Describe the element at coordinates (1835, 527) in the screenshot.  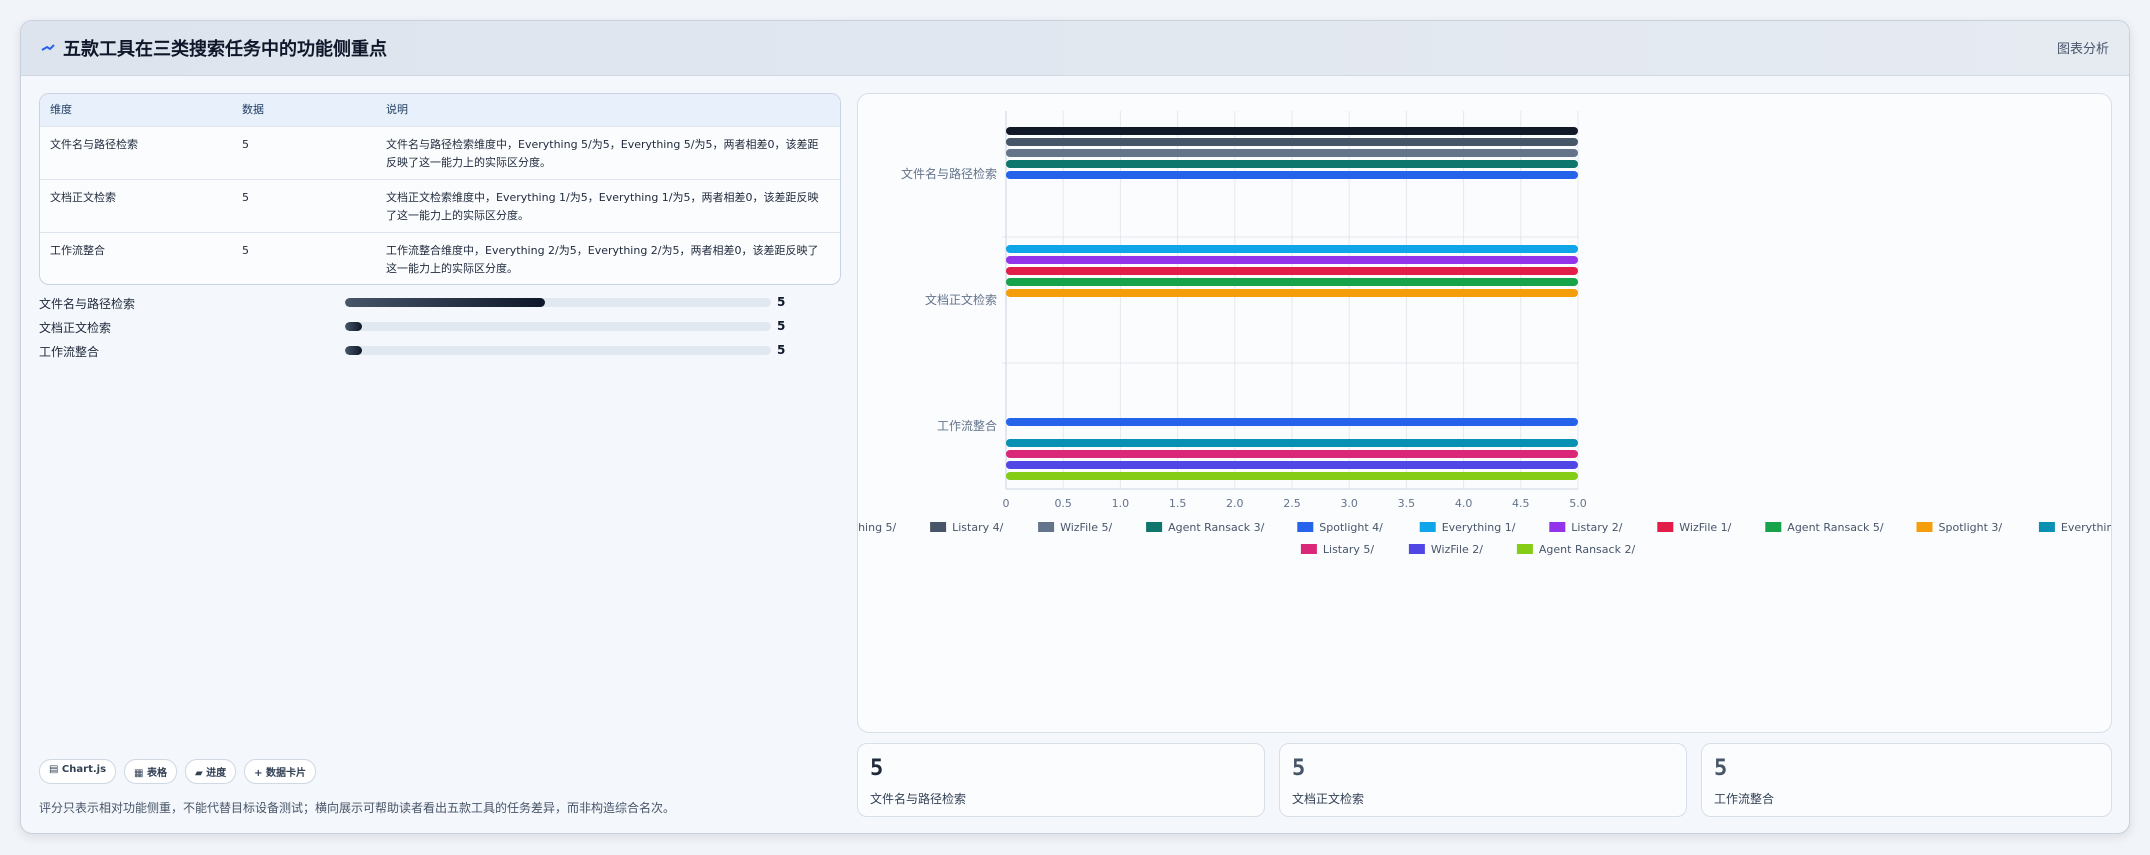
I see `legend-label: Agent Ransack 5/` at that location.